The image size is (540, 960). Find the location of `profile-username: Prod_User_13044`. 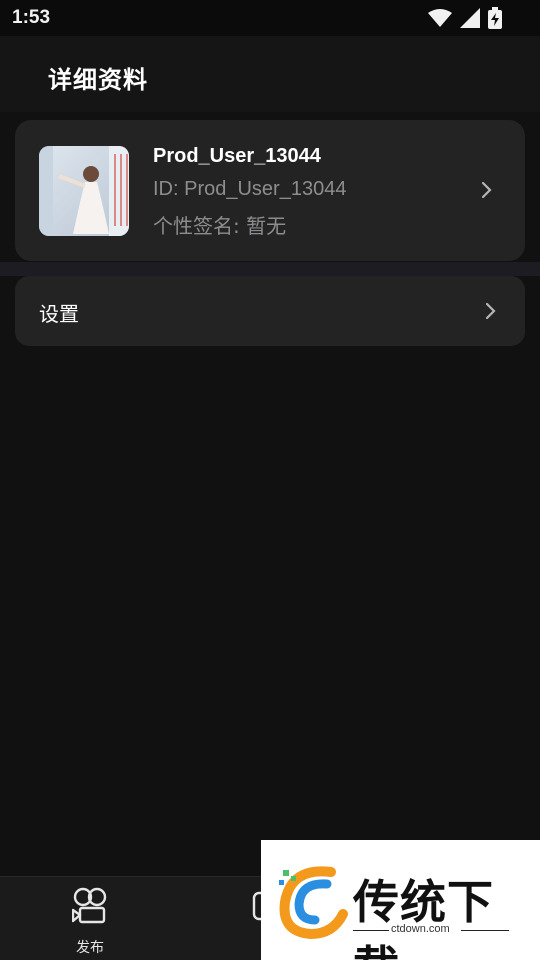

profile-username: Prod_User_13044 is located at coordinates (237, 156).